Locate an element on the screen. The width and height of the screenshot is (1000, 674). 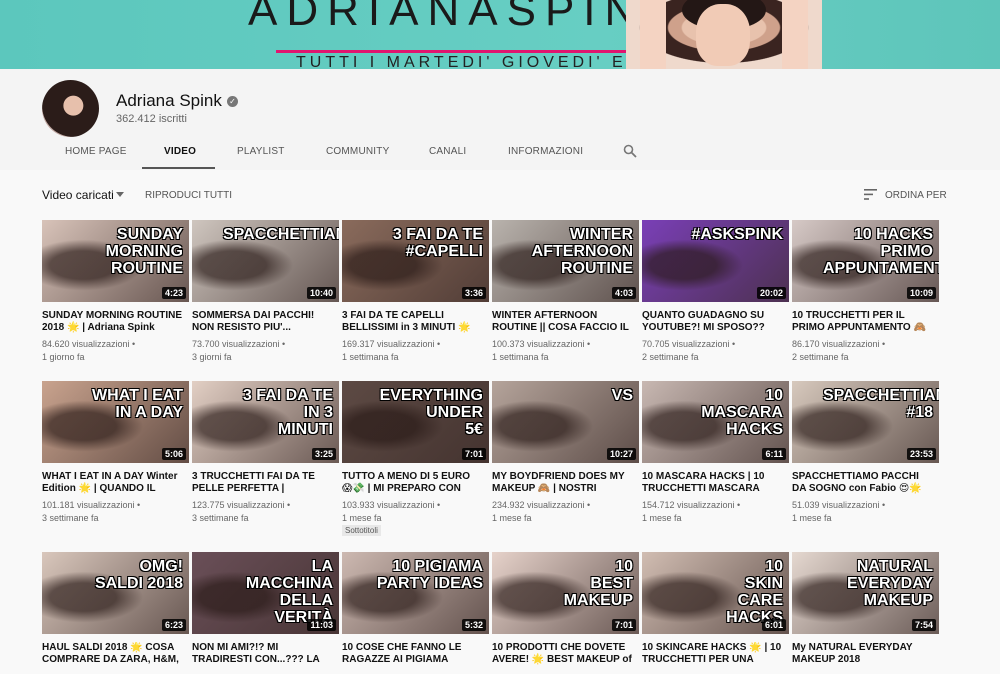
video-thumbnail: #ASKSPINK 20:02 is located at coordinates (715, 261).